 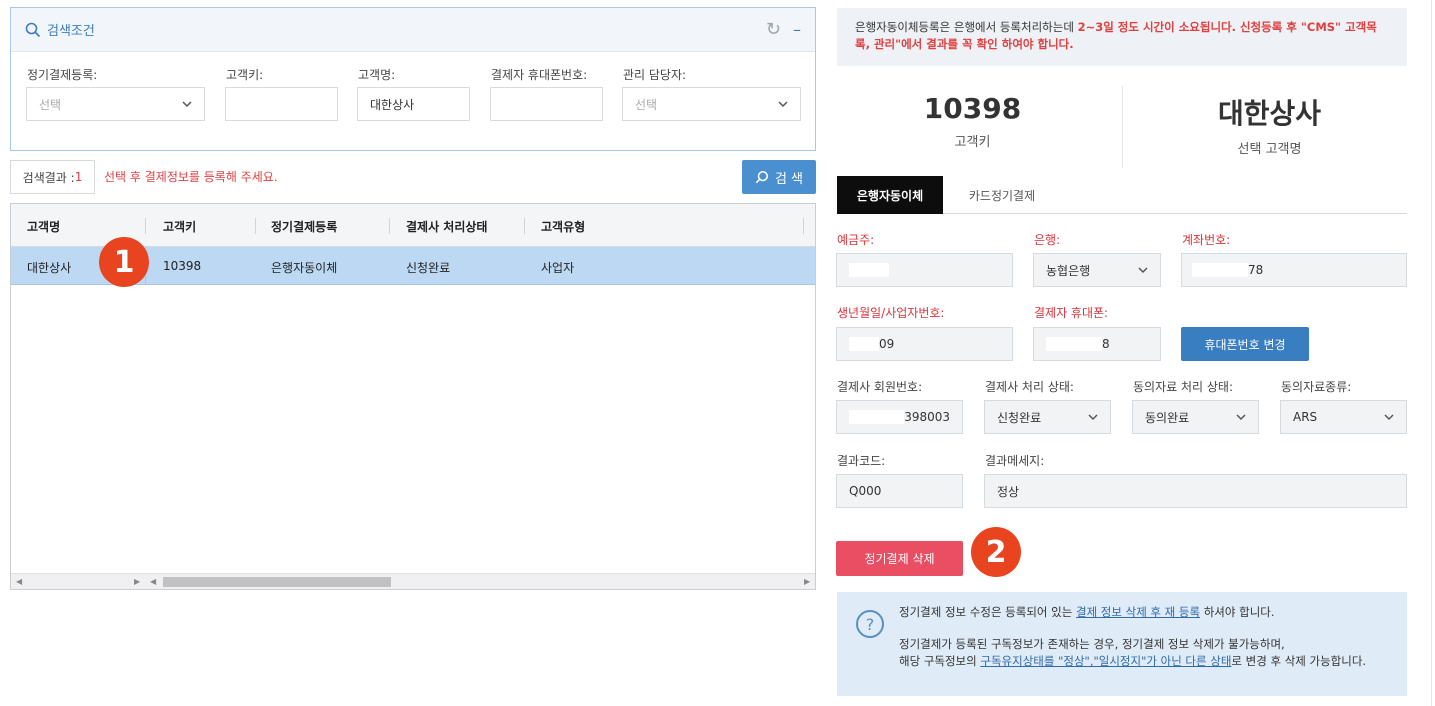 What do you see at coordinates (1195, 491) in the screenshot?
I see `result-message-field: 정상` at bounding box center [1195, 491].